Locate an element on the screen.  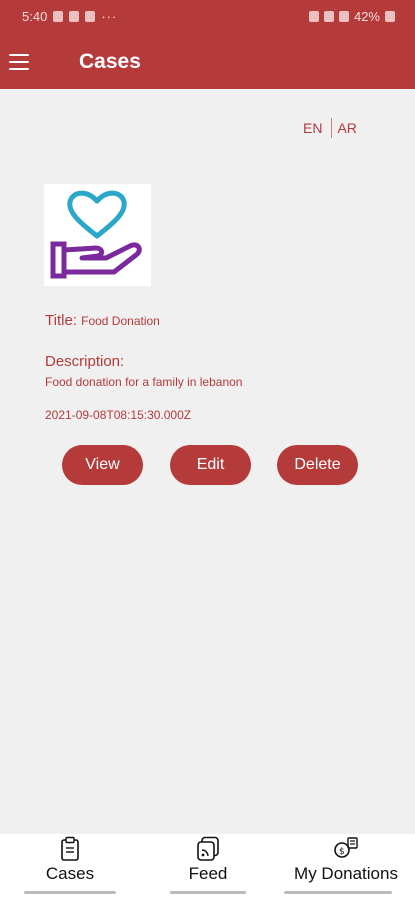
notification-icon is located at coordinates (58, 16).